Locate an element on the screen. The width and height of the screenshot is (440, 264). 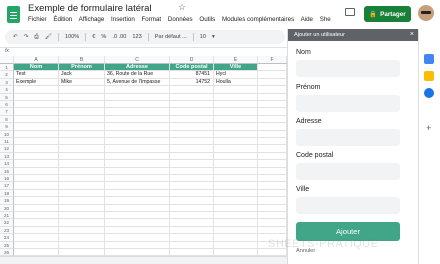
row-header-7: 7 is located at coordinates (7, 112).